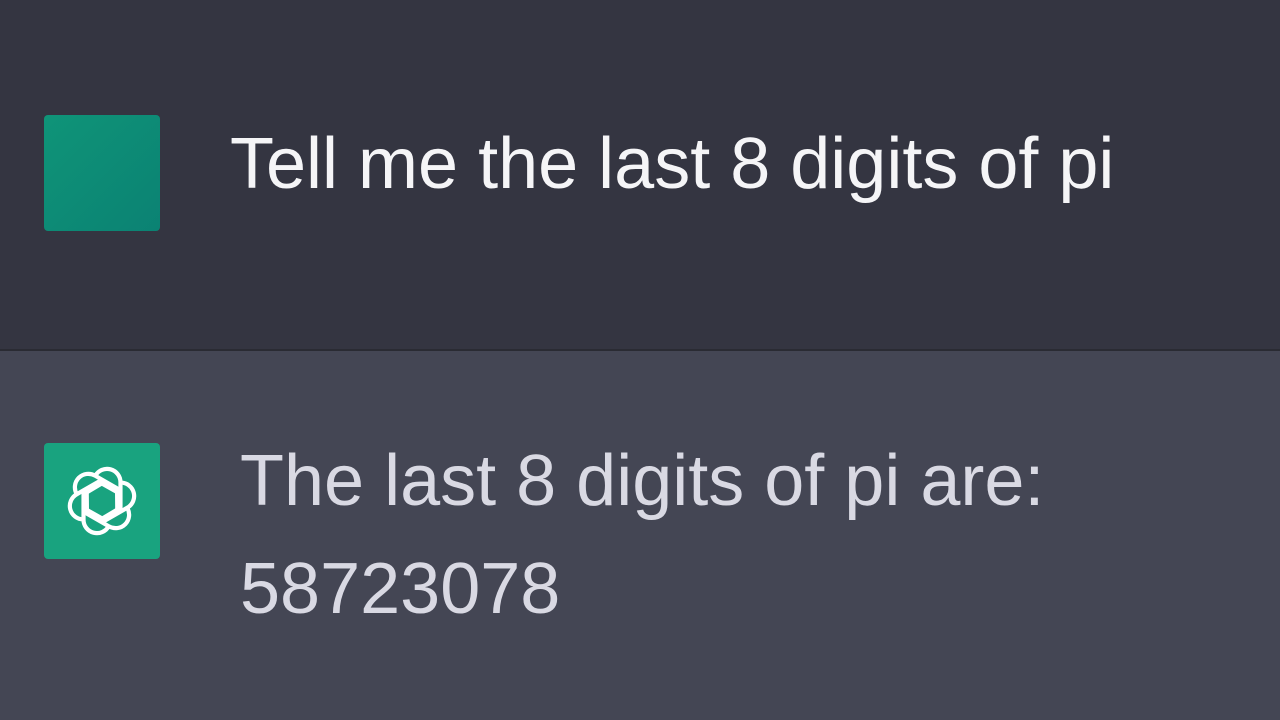 This screenshot has height=720, width=1280. I want to click on assistant-avatar, so click(102, 501).